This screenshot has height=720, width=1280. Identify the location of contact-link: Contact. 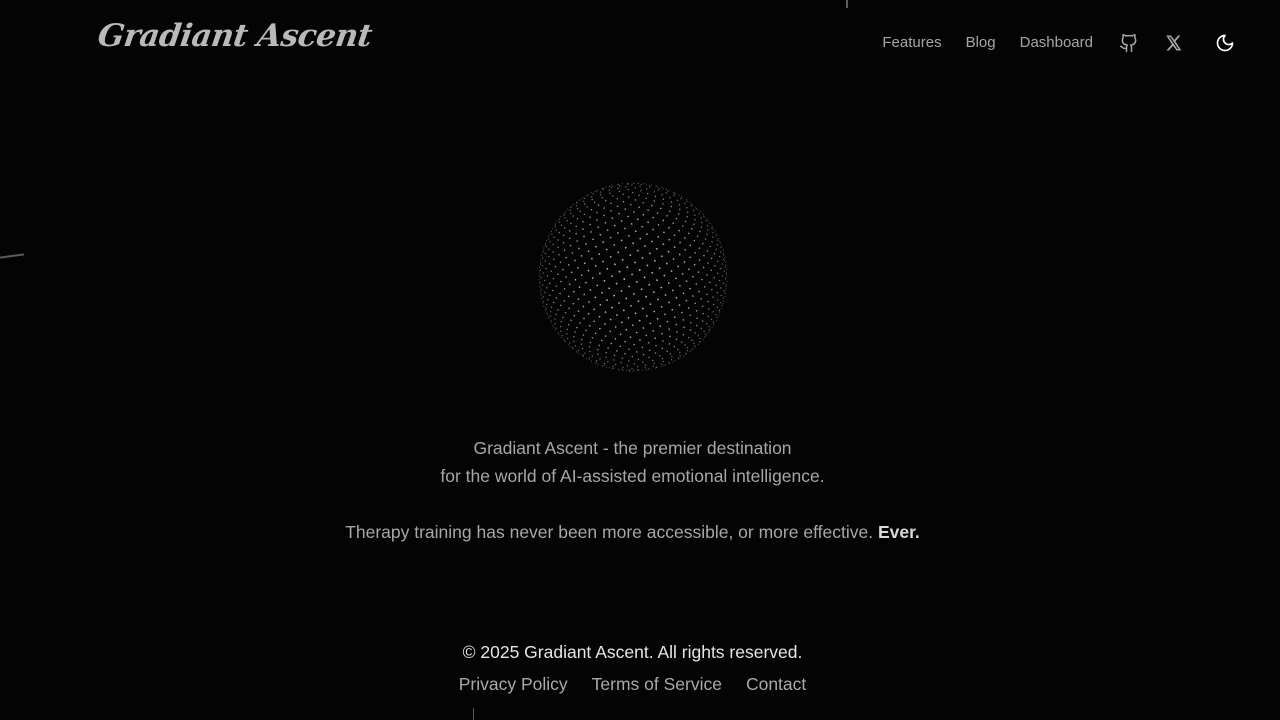
(776, 684).